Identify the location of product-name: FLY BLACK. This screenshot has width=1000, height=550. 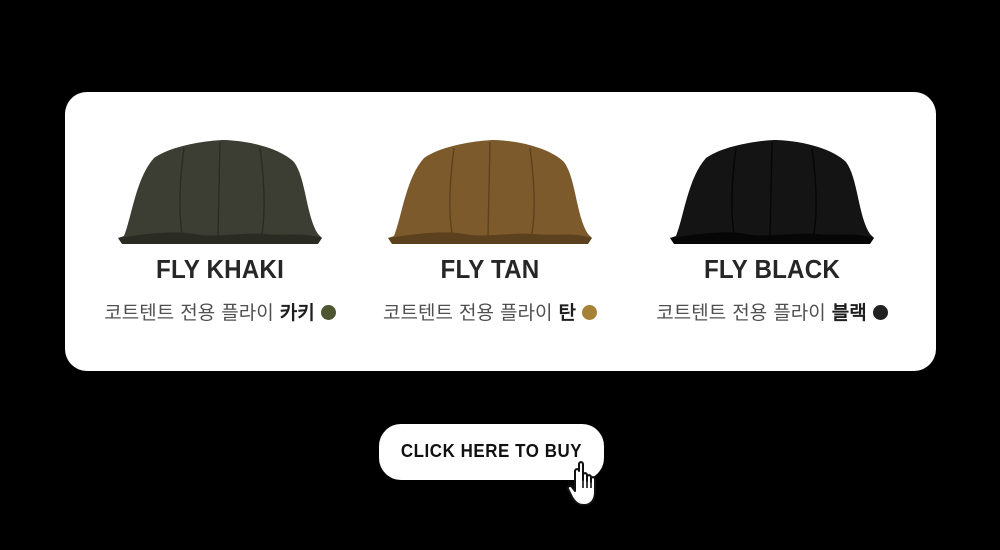
(772, 269).